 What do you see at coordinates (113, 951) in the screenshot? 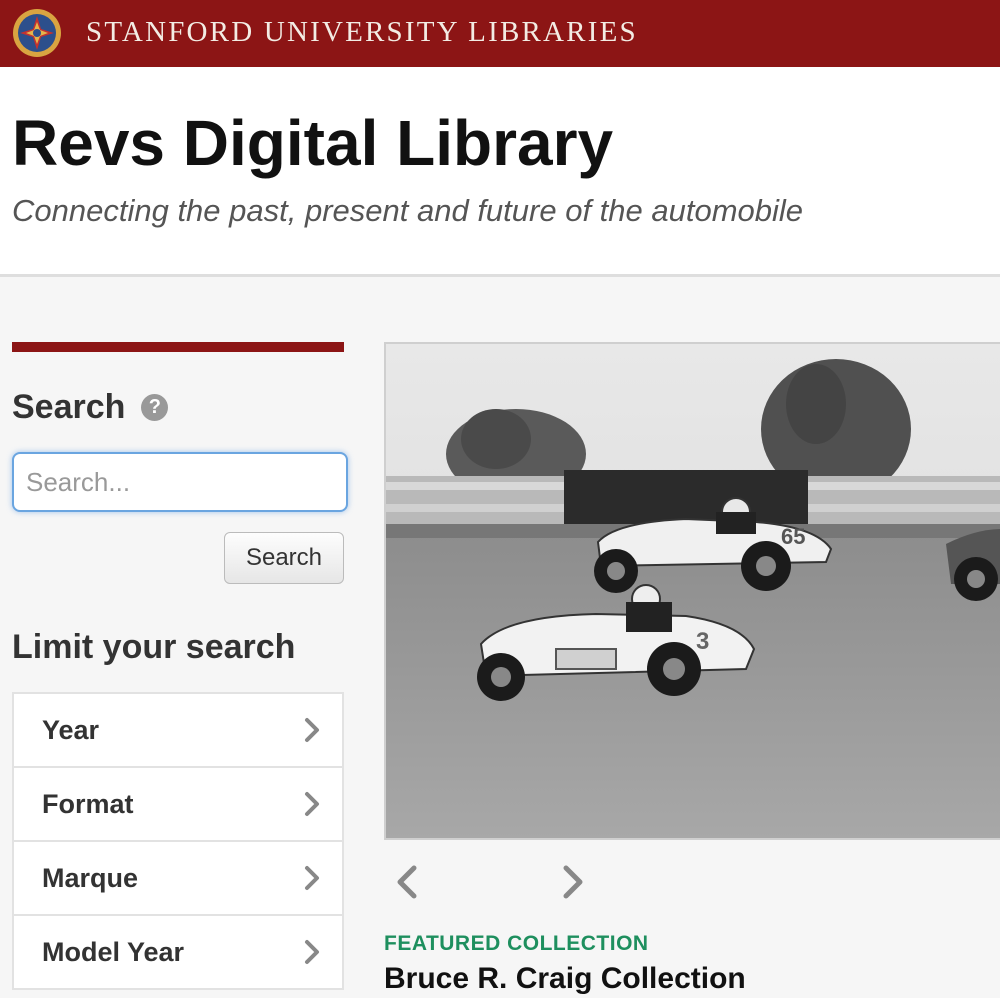
I see `facet-label: Model Year` at bounding box center [113, 951].